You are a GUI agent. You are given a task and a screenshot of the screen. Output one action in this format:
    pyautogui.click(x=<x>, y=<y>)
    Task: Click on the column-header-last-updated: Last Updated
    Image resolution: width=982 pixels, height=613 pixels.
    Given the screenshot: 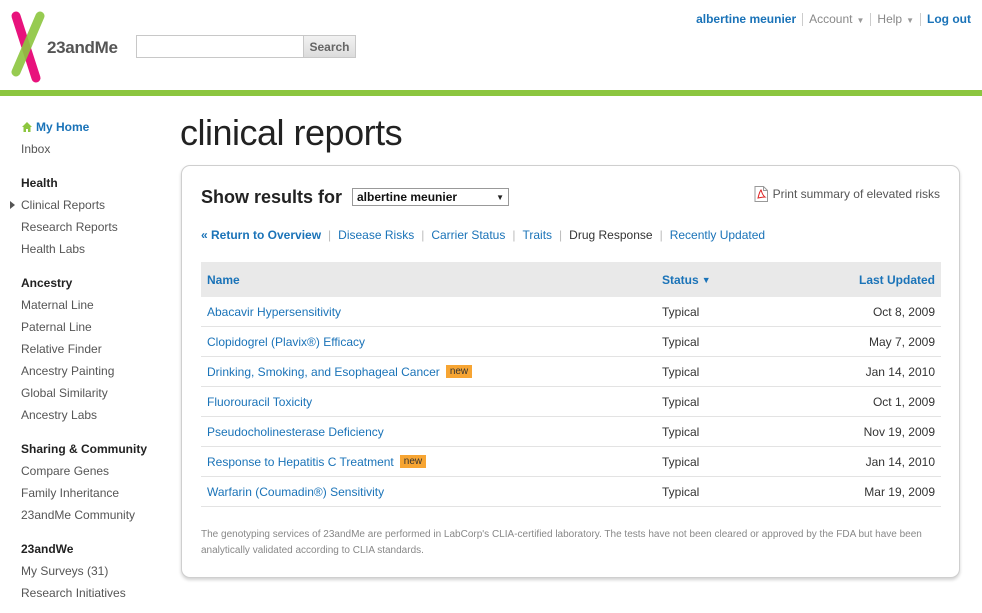 What is the action you would take?
    pyautogui.click(x=871, y=280)
    